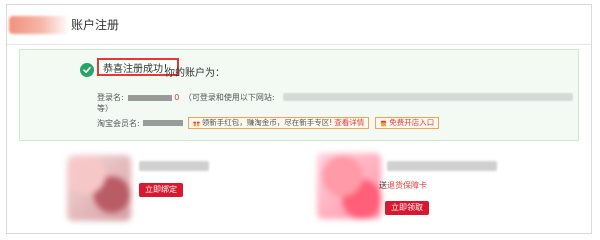 This screenshot has width=600, height=240. I want to click on taobao-logo, so click(39, 25).